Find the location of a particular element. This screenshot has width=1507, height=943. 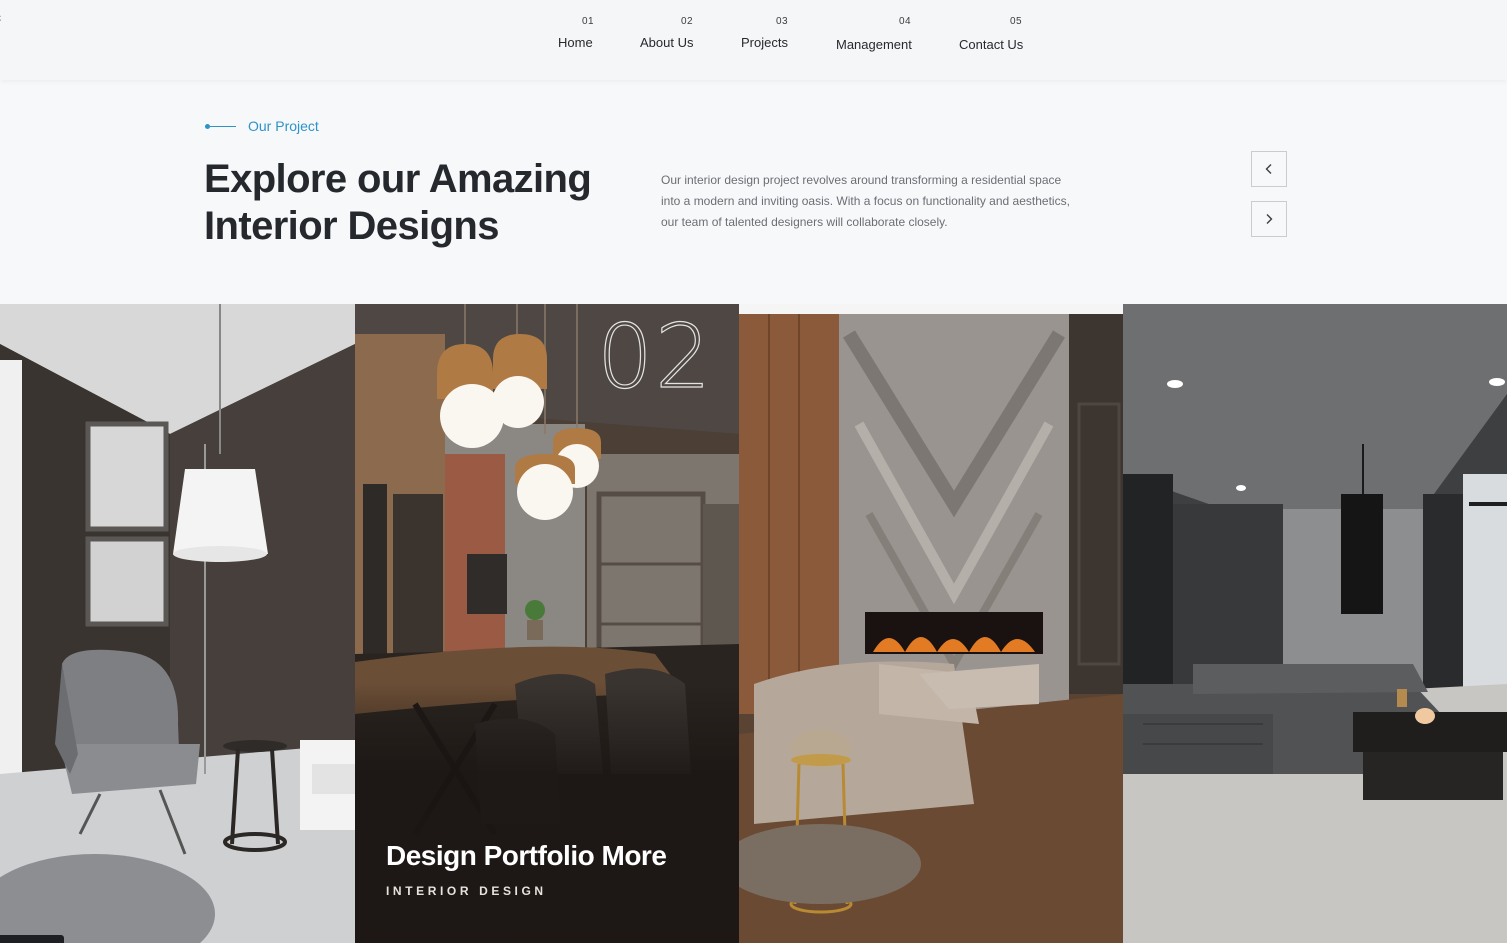

nav-number: 01 is located at coordinates (588, 21).